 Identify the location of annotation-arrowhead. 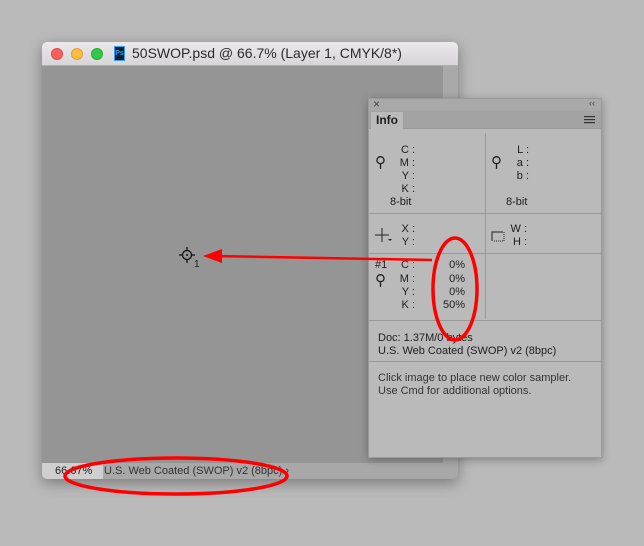
(212, 256).